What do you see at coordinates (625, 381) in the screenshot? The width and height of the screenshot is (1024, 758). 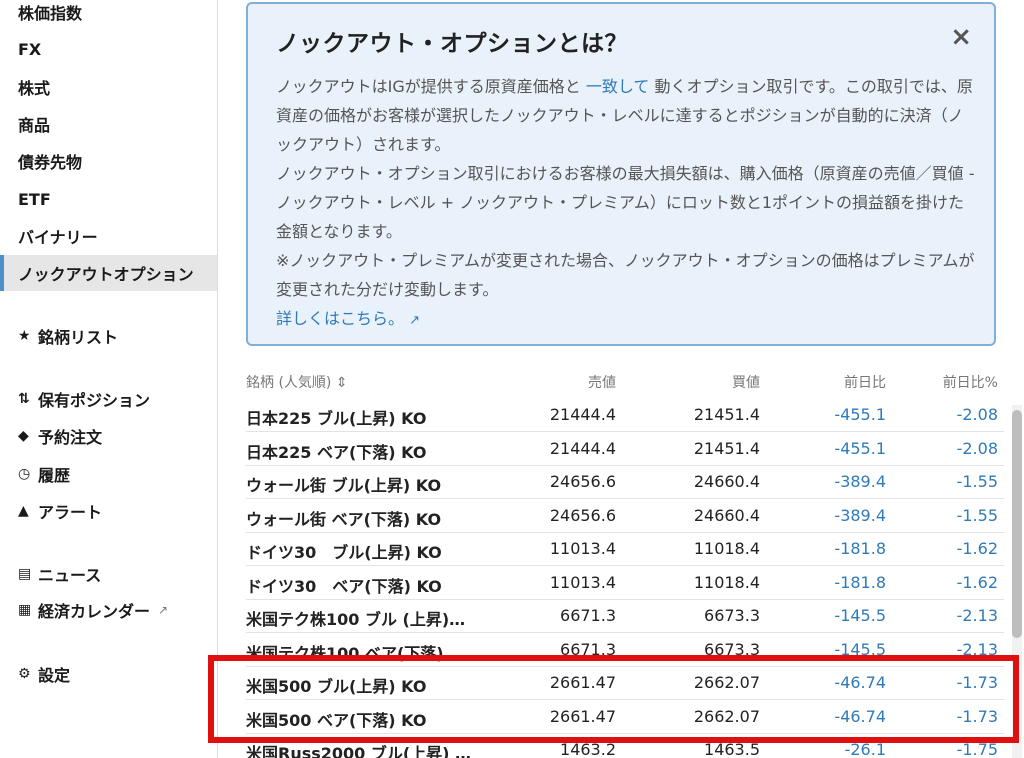 I see `table-header: 銘柄 (人気順) ⇕ 売値 買値 前日比 前日比%` at bounding box center [625, 381].